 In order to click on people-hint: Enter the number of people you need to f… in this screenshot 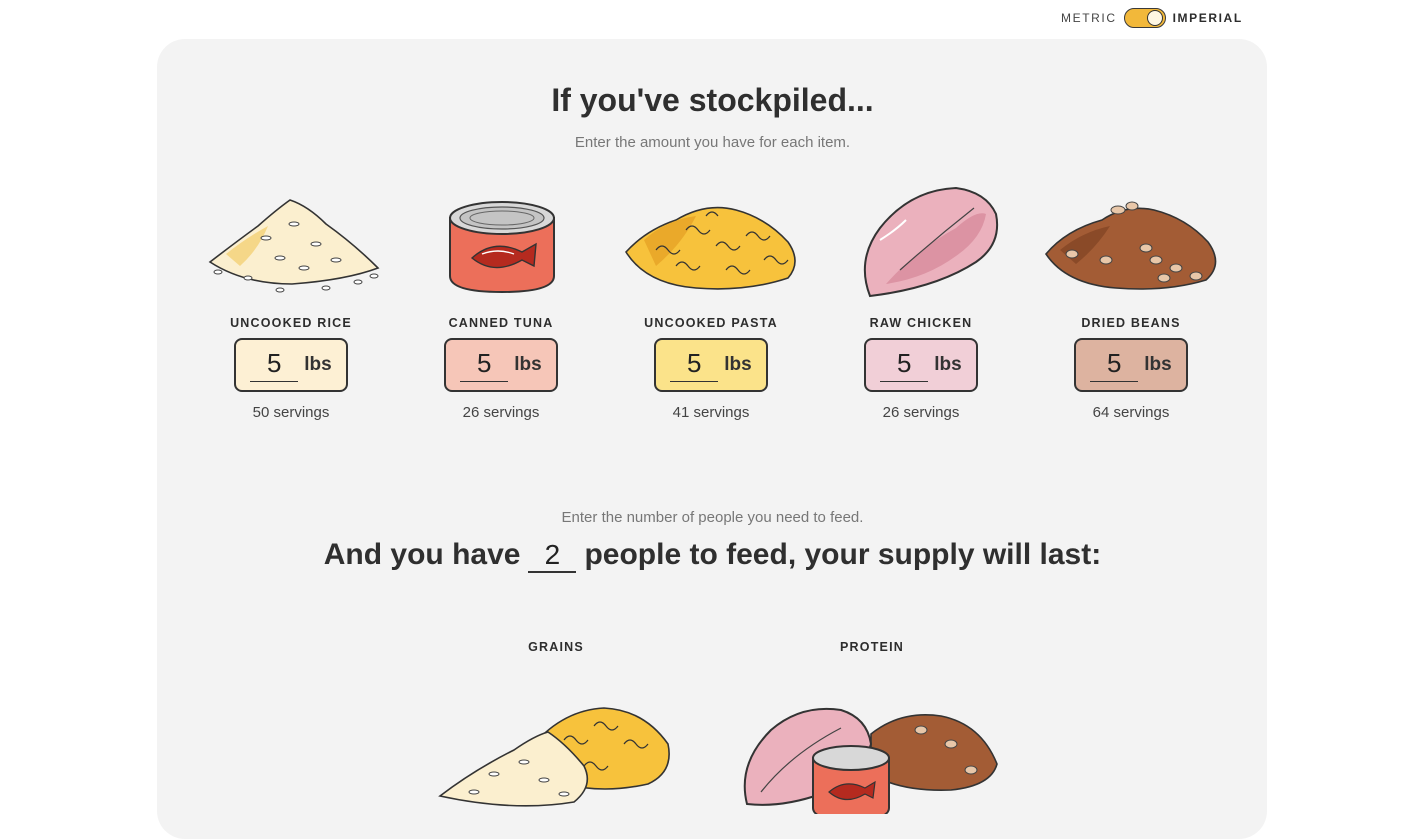, I will do `click(712, 517)`.